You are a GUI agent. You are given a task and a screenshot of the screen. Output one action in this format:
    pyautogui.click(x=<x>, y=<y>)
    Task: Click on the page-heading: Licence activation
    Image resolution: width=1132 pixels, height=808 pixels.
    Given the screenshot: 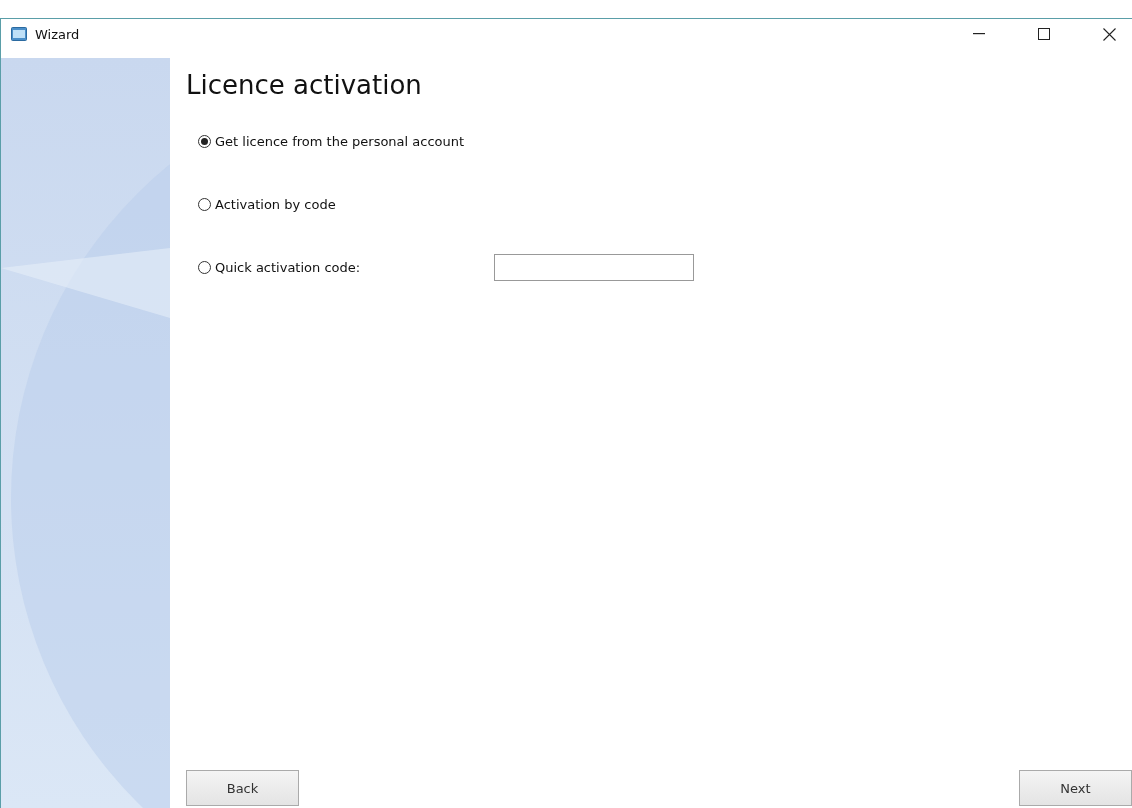 What is the action you would take?
    pyautogui.click(x=304, y=85)
    